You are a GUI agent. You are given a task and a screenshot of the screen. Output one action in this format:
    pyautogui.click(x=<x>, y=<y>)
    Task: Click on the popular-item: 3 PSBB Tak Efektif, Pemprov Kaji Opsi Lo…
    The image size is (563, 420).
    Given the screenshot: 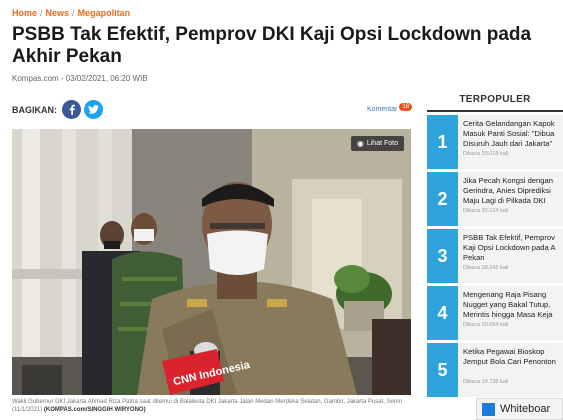 What is the action you would take?
    pyautogui.click(x=495, y=256)
    